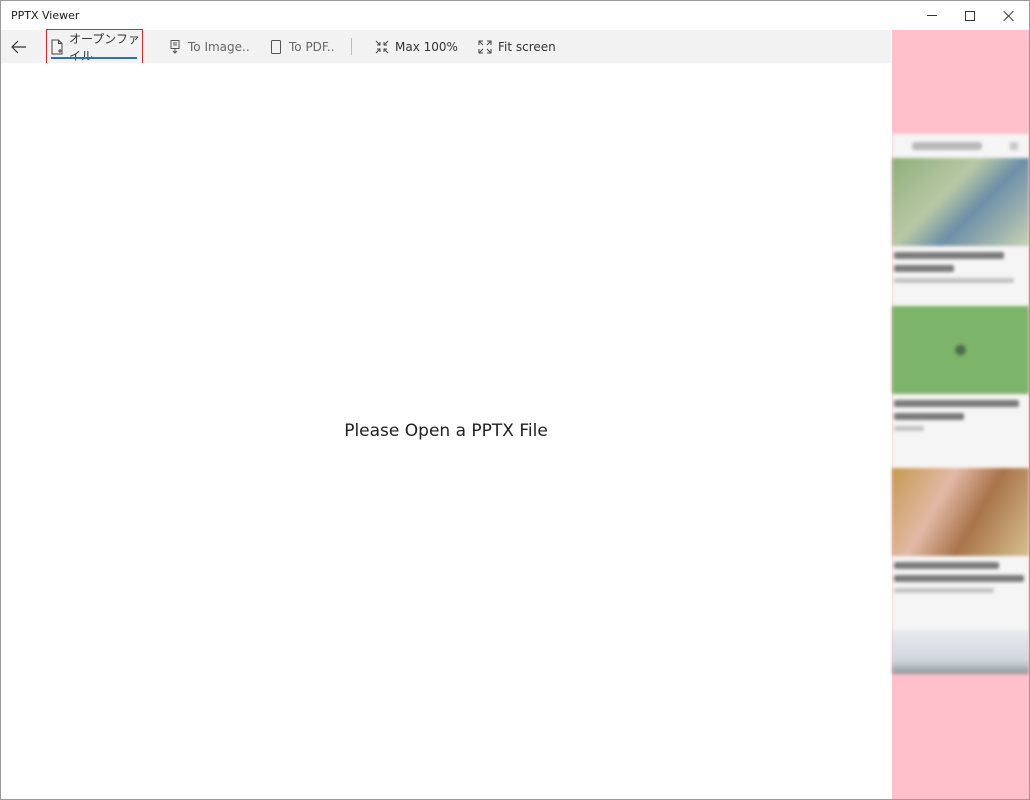  I want to click on document-icon, so click(276, 47).